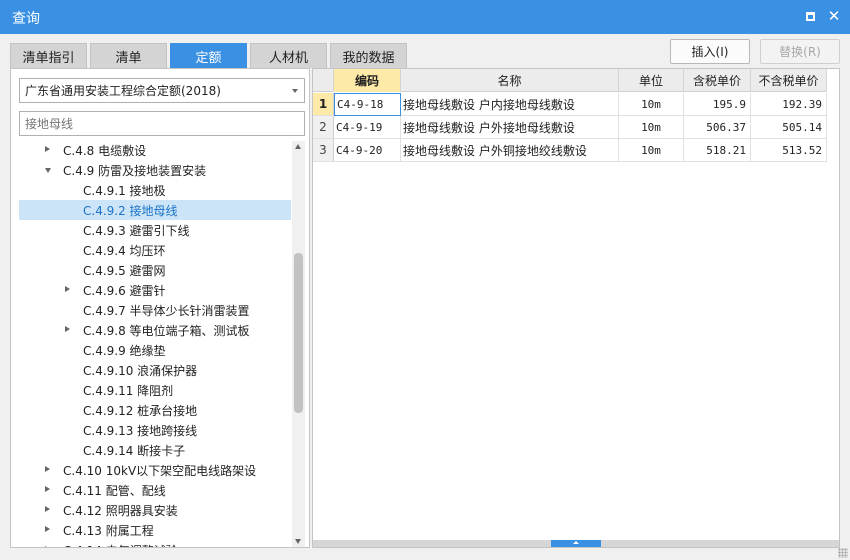 The width and height of the screenshot is (850, 560). I want to click on tree-item: C.4.9 防雷及接地装置安装, so click(155, 170).